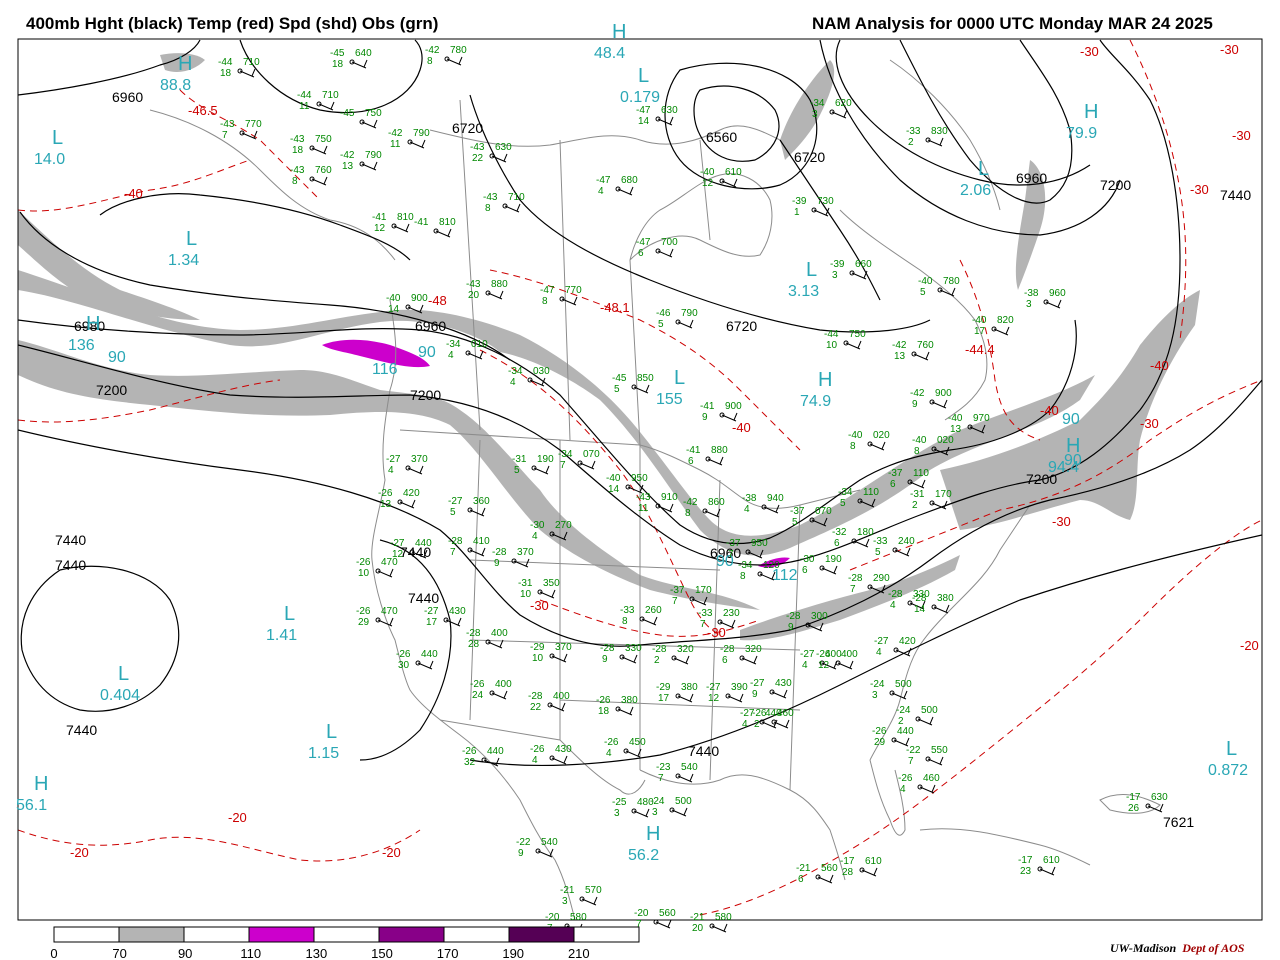 Image resolution: width=1280 pixels, height=960 pixels. I want to click on obs-dewpoint-depression: 10, so click(526, 594).